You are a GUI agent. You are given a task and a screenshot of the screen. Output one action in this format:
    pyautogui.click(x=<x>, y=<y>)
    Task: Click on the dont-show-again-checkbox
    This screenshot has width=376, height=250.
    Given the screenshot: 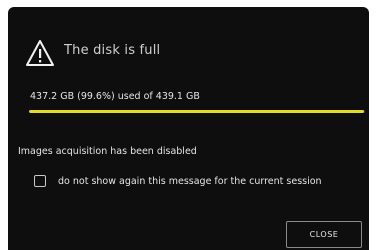 What is the action you would take?
    pyautogui.click(x=40, y=181)
    